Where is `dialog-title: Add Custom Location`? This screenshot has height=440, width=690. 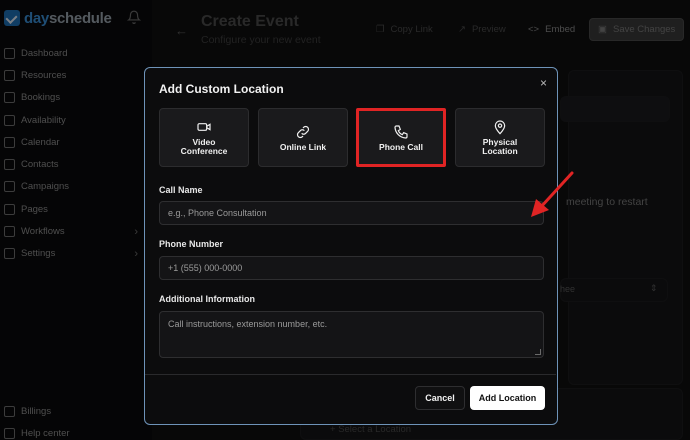 dialog-title: Add Custom Location is located at coordinates (221, 89).